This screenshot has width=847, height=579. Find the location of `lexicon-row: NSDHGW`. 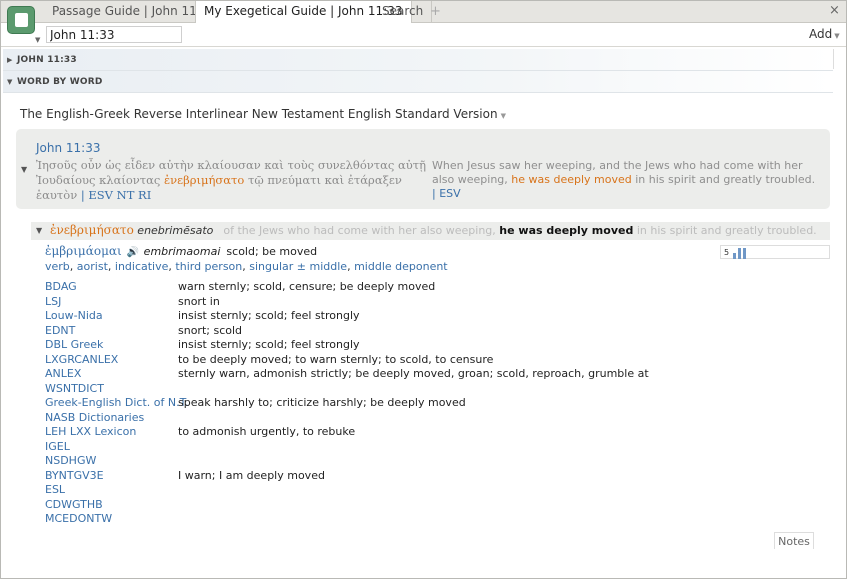

lexicon-row: NSDHGW is located at coordinates (365, 461).